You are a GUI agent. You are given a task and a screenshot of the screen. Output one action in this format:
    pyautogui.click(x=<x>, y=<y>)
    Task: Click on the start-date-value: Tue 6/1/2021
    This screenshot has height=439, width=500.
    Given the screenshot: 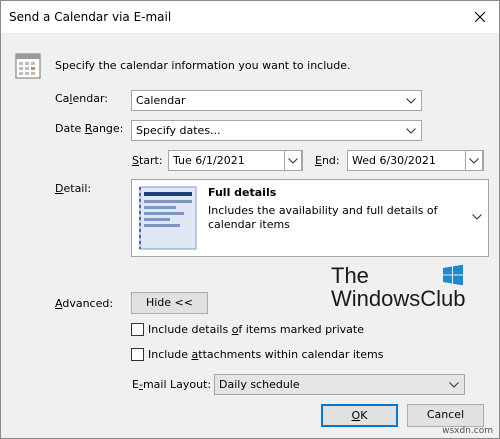 What is the action you would take?
    pyautogui.click(x=209, y=160)
    